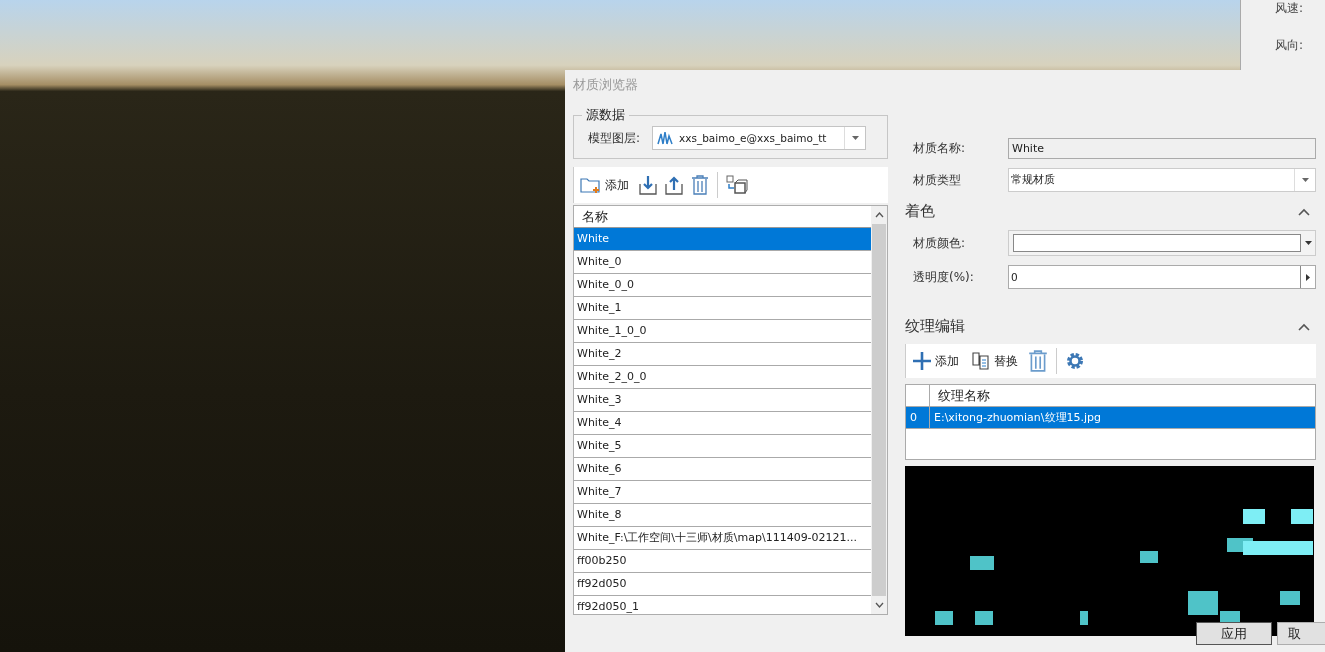 The height and width of the screenshot is (652, 1325). I want to click on replace-button: 替换, so click(994, 361).